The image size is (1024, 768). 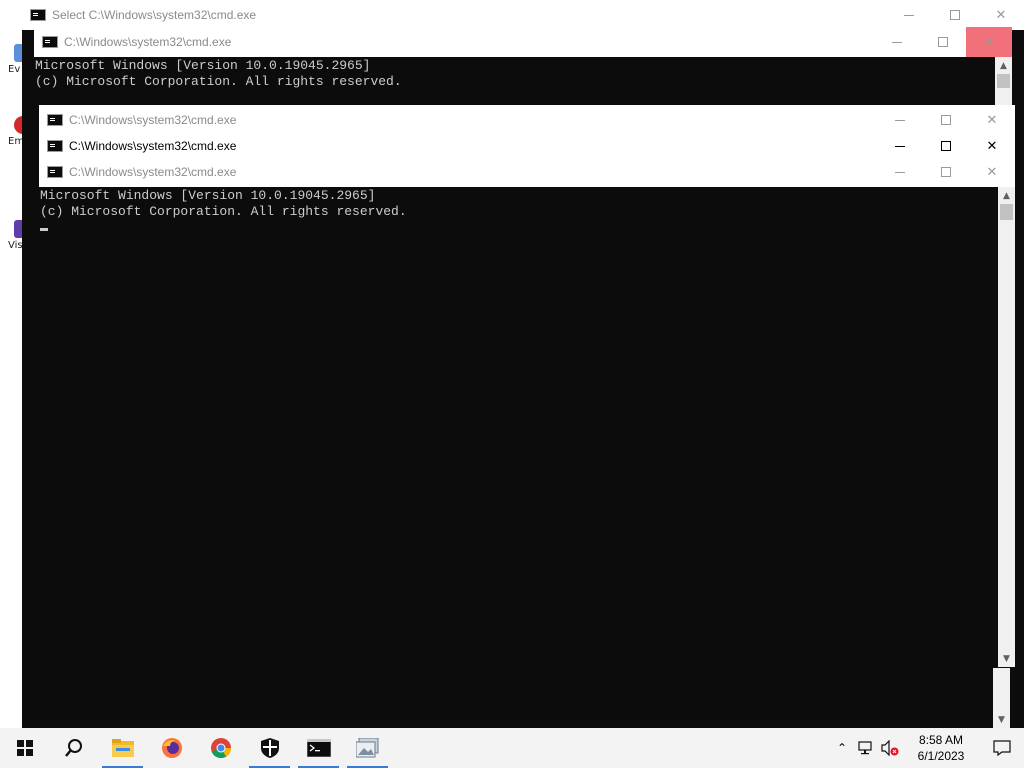 I want to click on clock-date: 6/1/2023, so click(x=941, y=756).